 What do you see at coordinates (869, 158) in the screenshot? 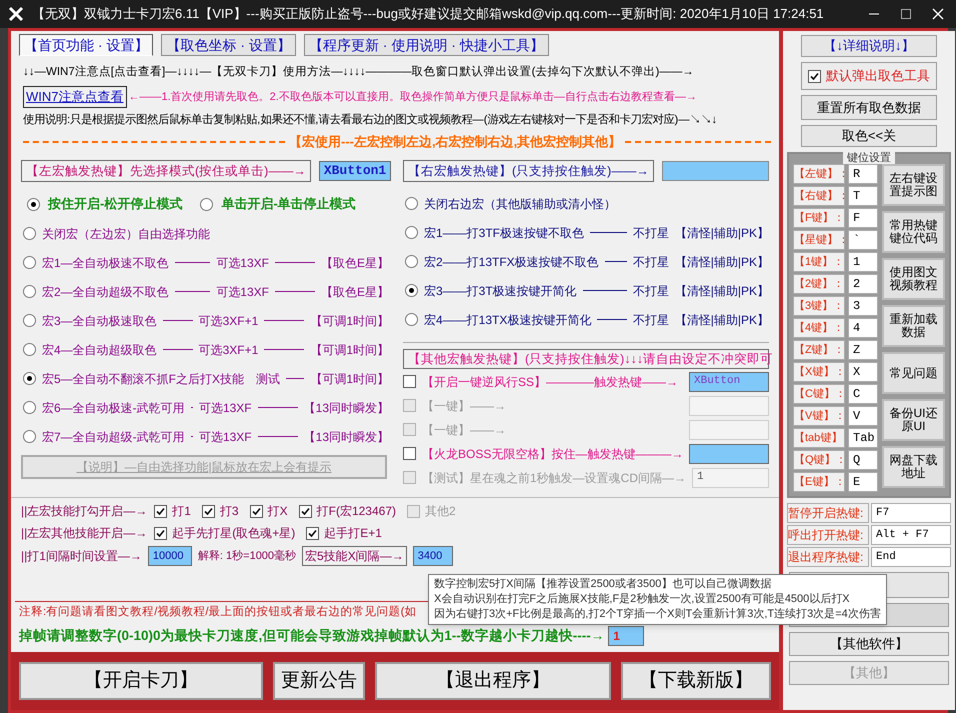
I see `panel-title: 键位设置` at bounding box center [869, 158].